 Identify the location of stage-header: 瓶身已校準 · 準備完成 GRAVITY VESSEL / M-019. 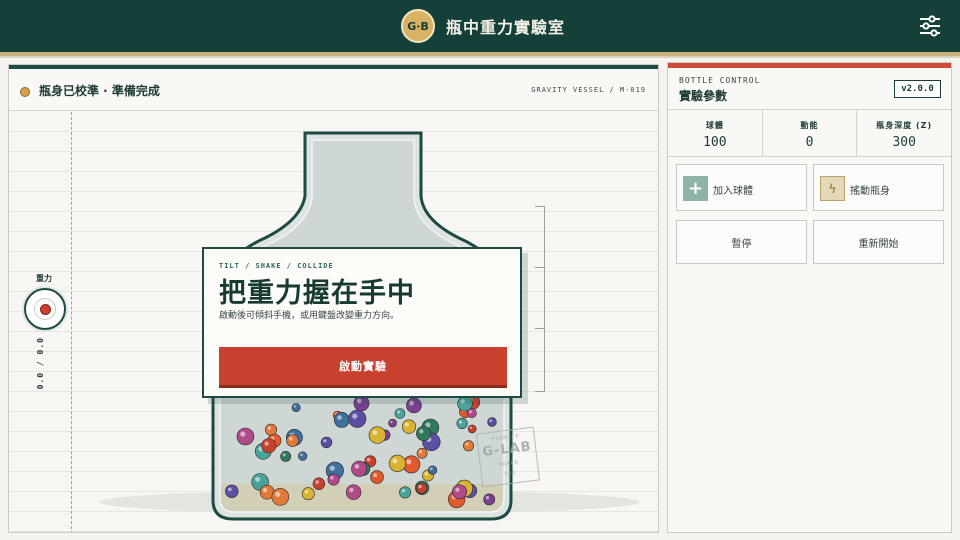
(333, 90).